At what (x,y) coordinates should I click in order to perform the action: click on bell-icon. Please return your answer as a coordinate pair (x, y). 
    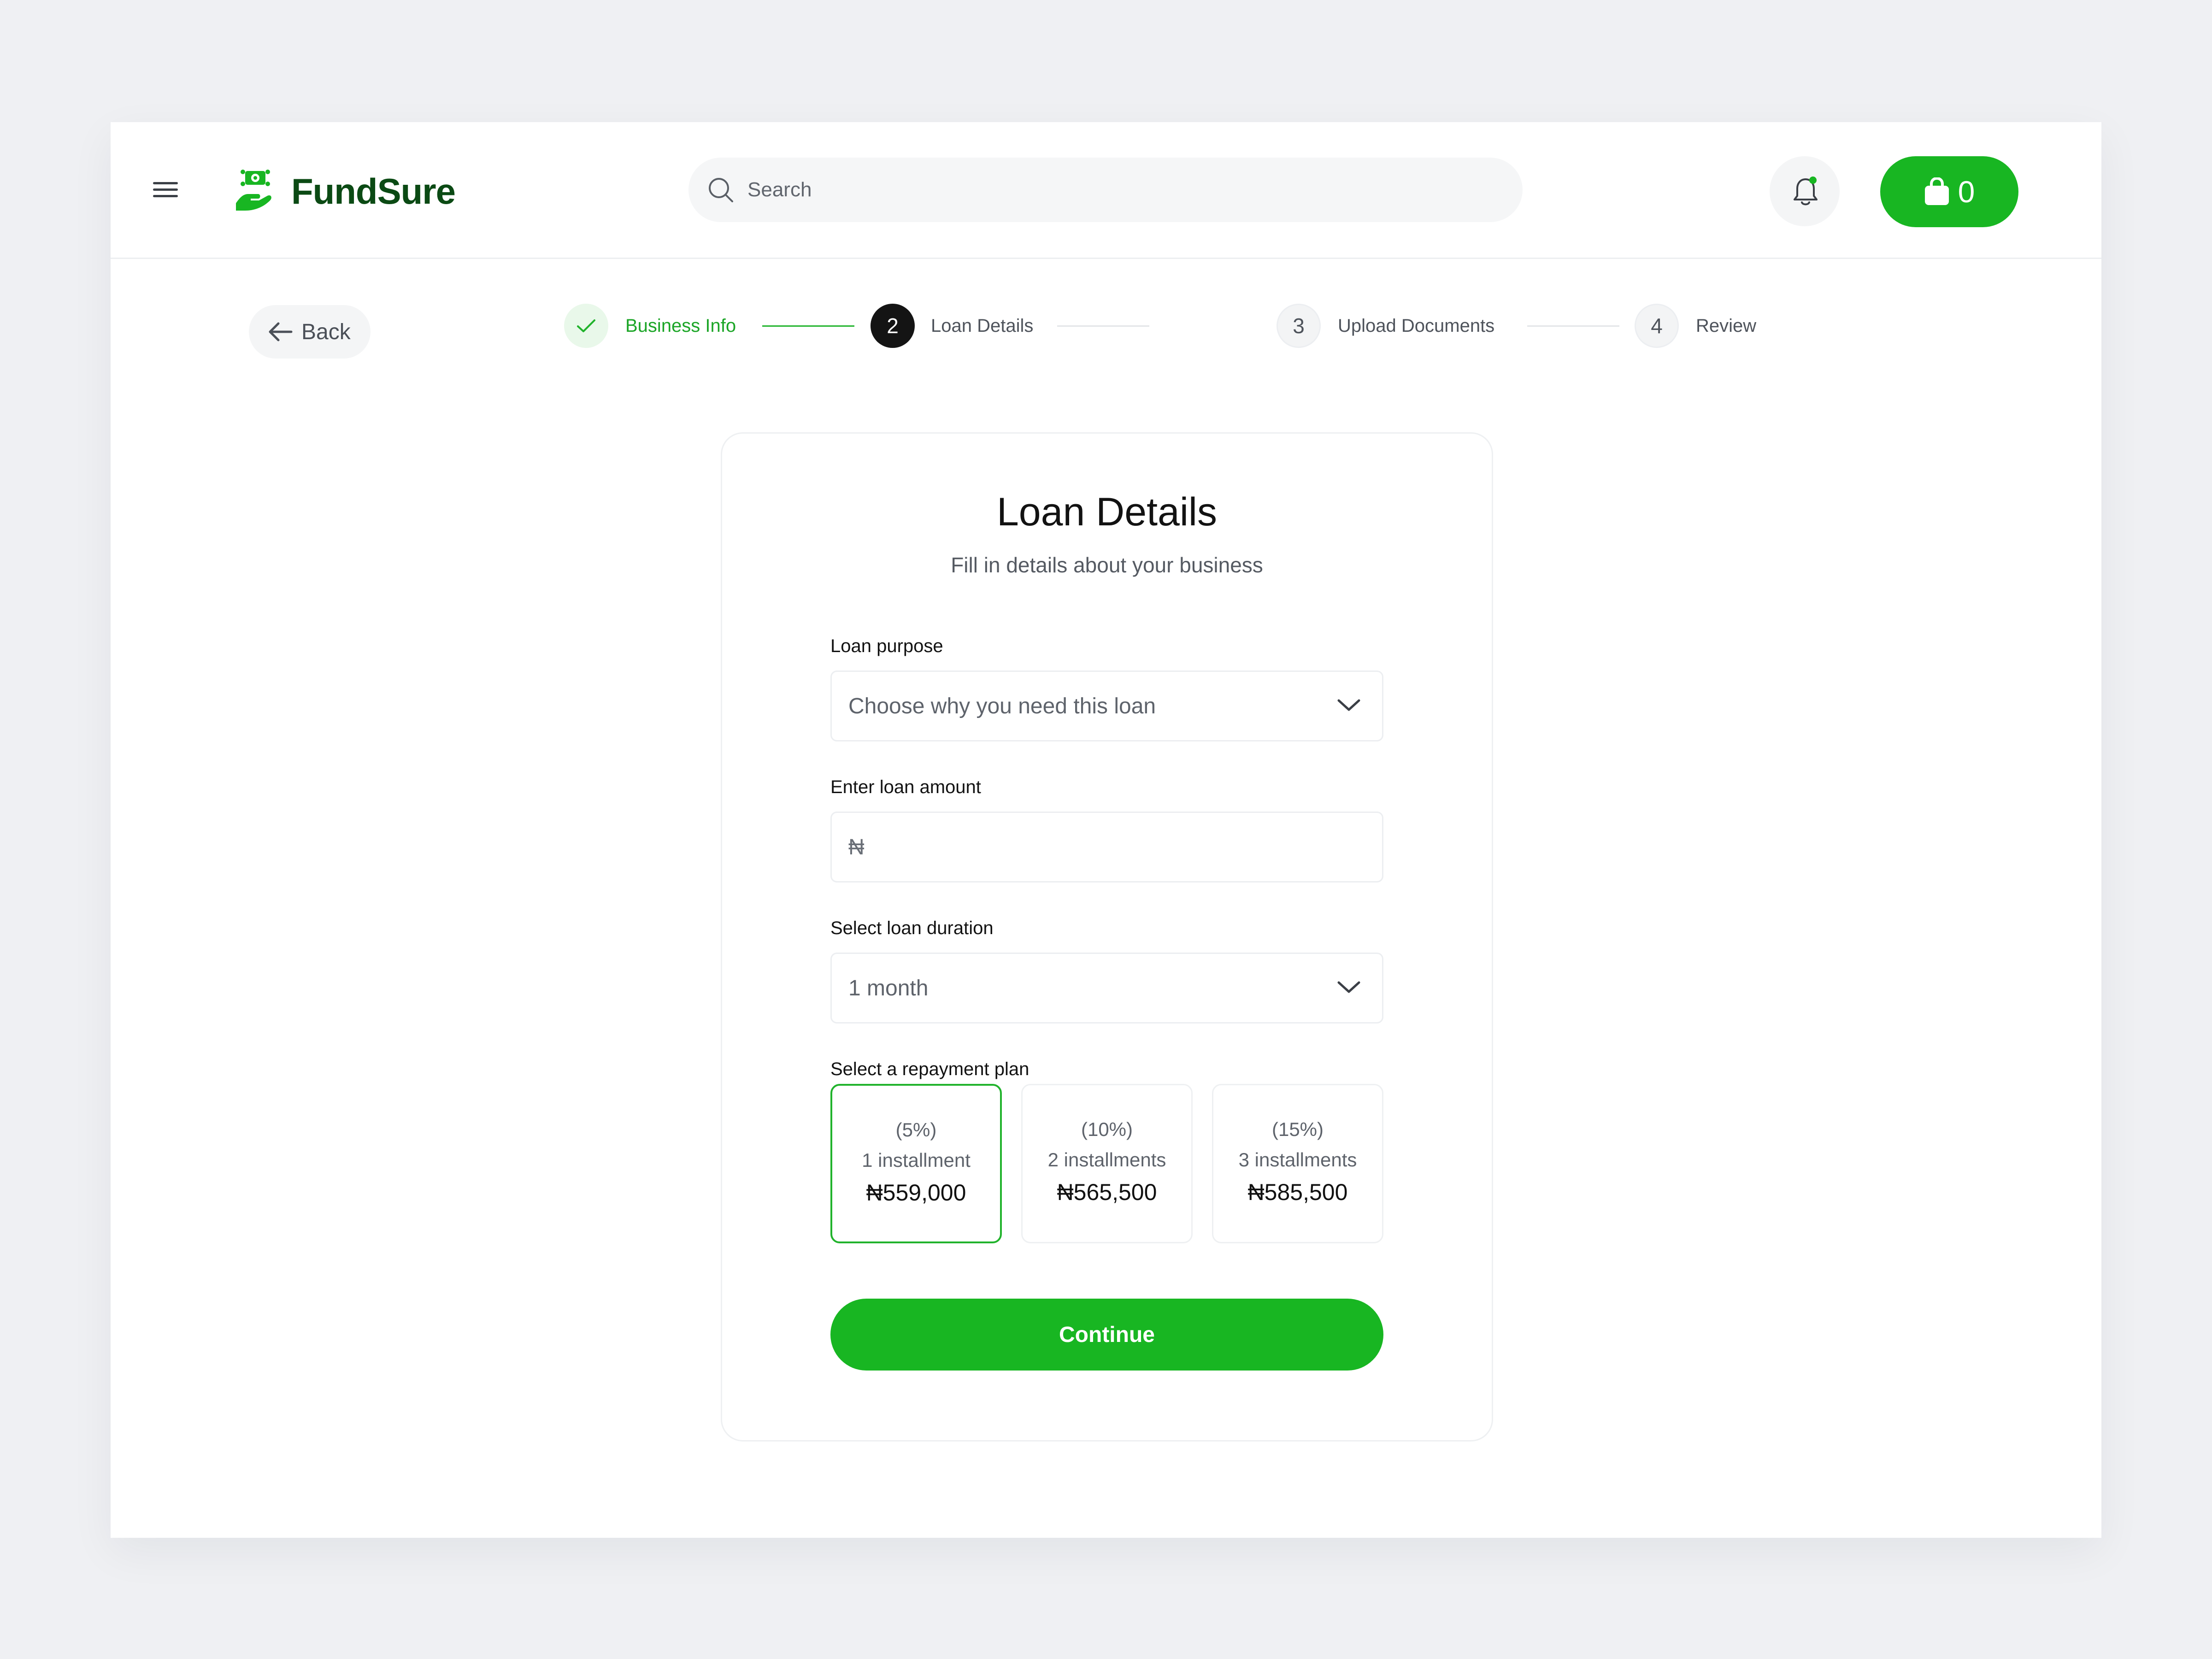
    Looking at the image, I should click on (1806, 191).